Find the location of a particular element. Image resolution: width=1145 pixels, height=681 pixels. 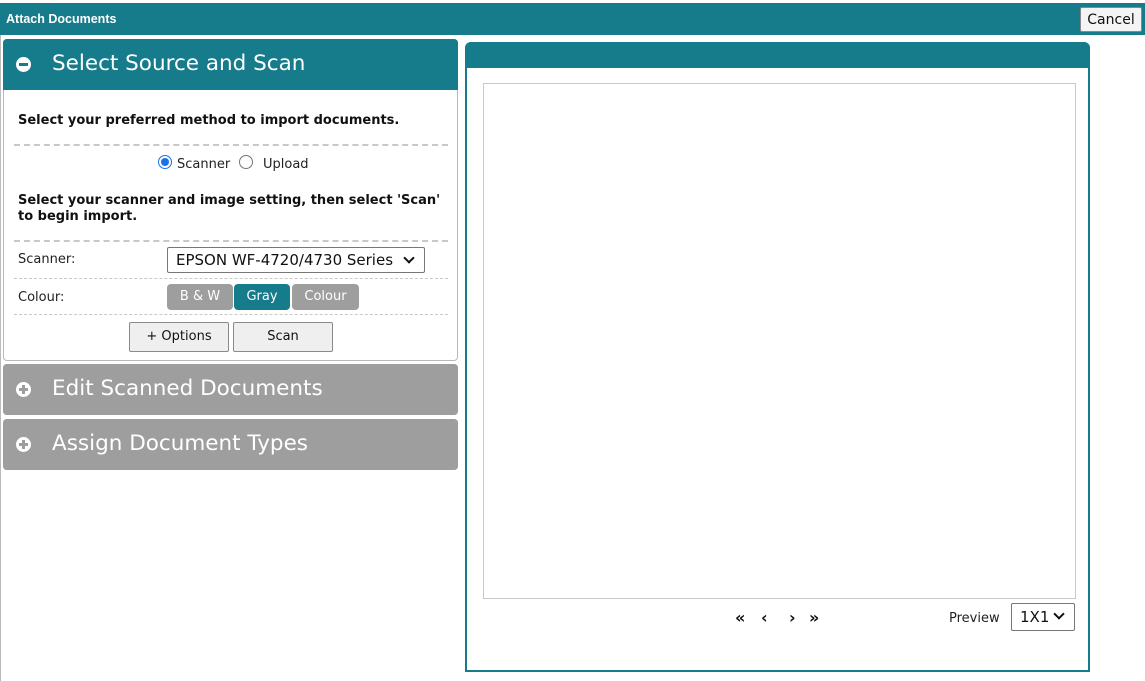

scanner-label: Scanner: is located at coordinates (47, 259).